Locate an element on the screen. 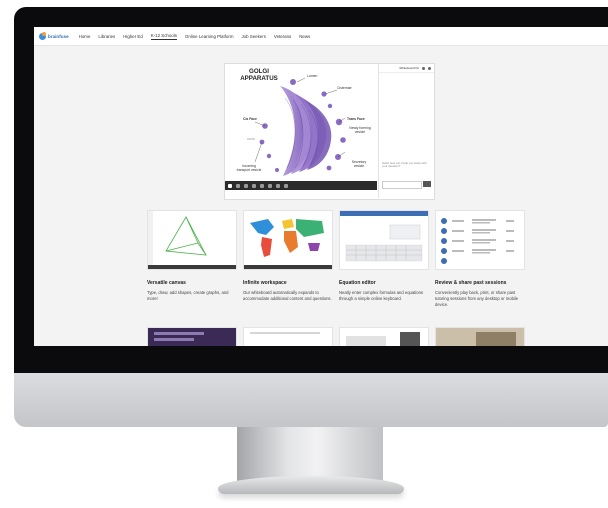  feature-title-equation-editor: Equation editor is located at coordinates (357, 283).